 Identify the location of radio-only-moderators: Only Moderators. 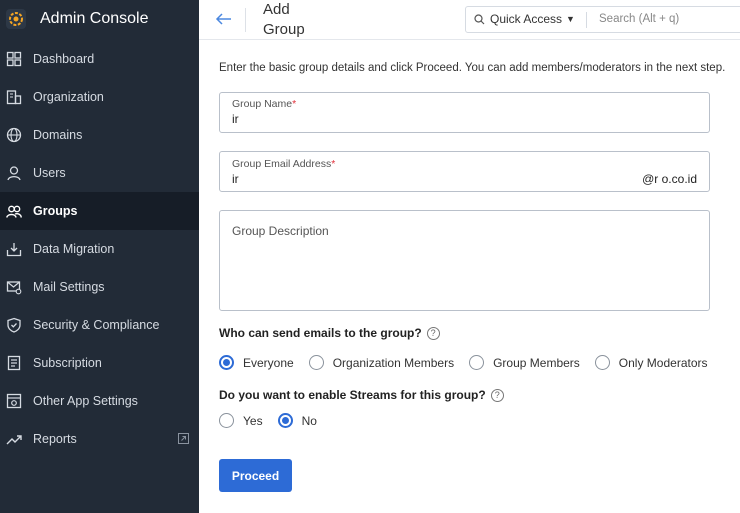
(651, 362).